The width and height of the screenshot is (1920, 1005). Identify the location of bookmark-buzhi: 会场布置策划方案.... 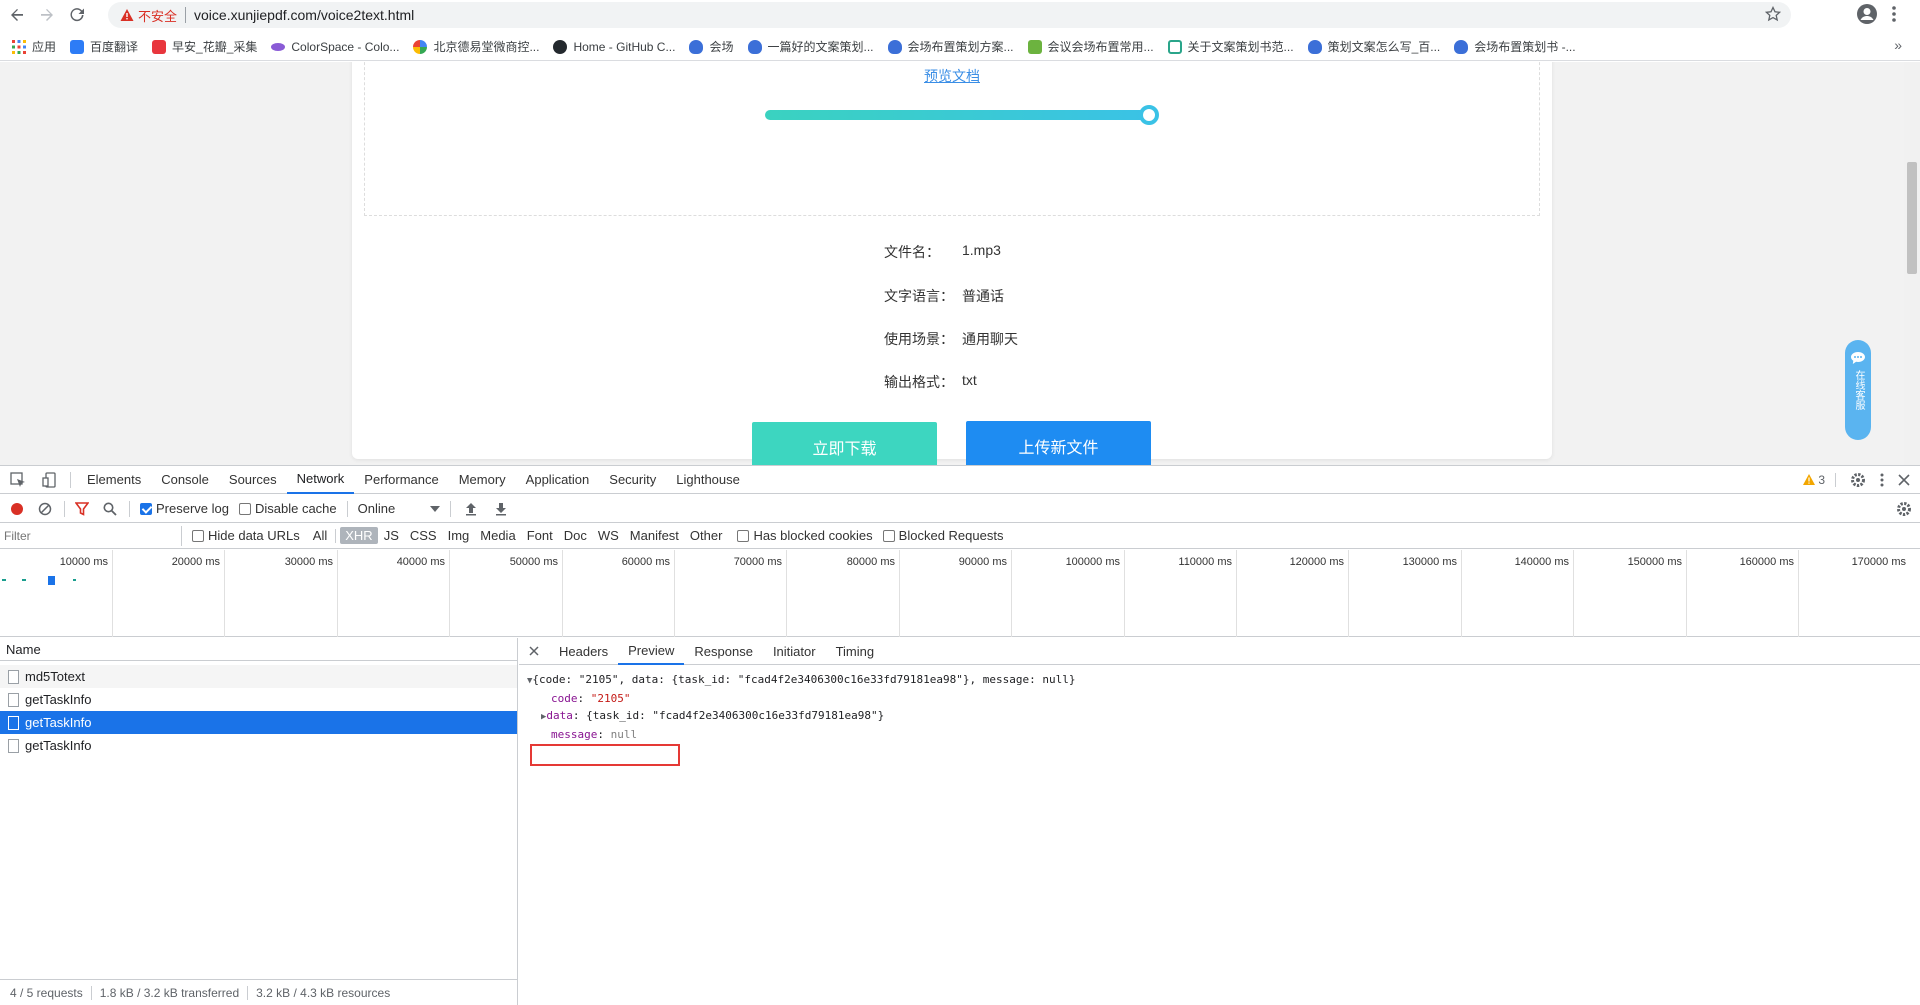
(955, 46).